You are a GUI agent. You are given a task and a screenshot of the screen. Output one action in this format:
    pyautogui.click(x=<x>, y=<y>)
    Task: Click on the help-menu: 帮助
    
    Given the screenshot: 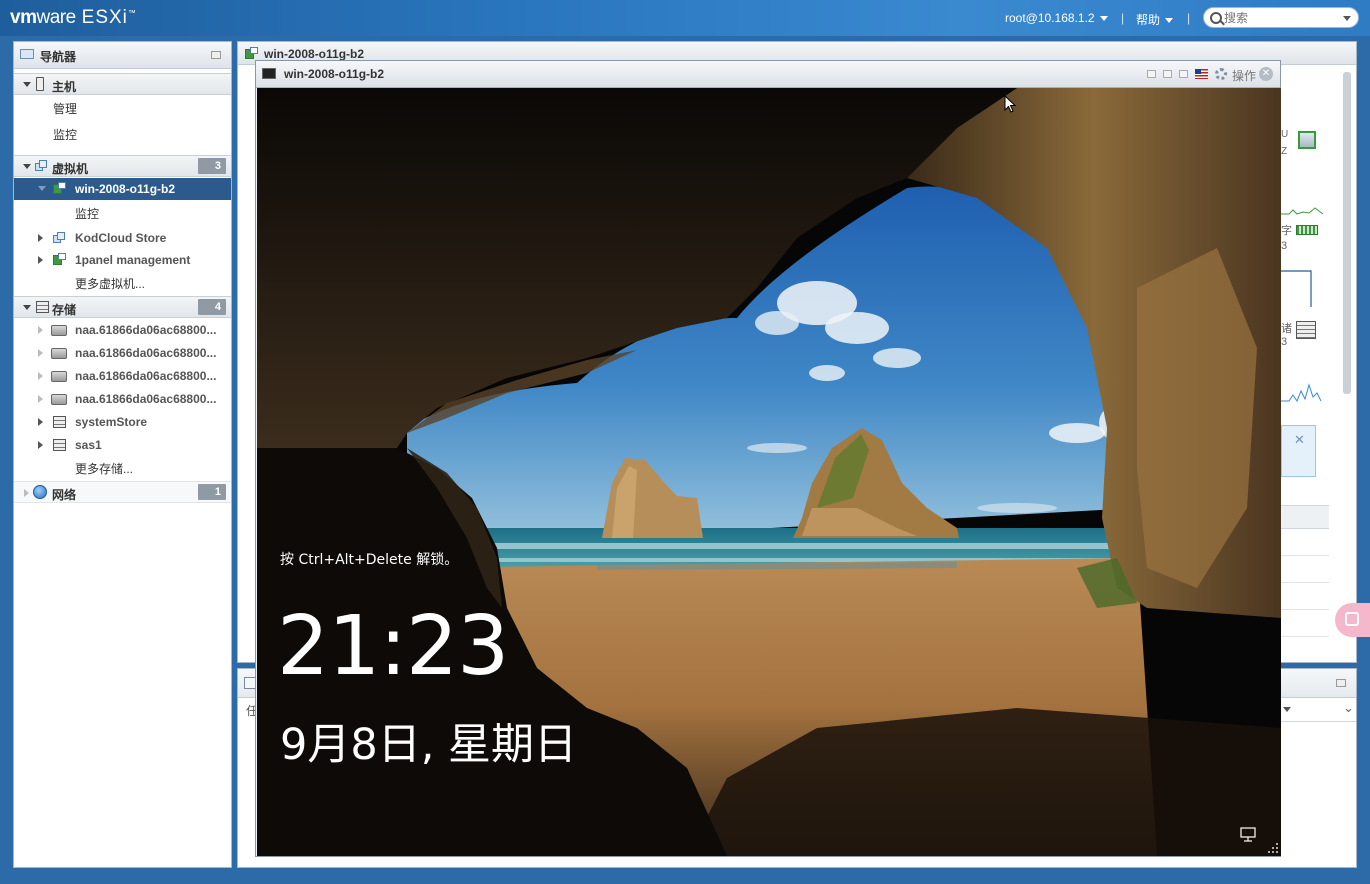 What is the action you would take?
    pyautogui.click(x=1155, y=19)
    